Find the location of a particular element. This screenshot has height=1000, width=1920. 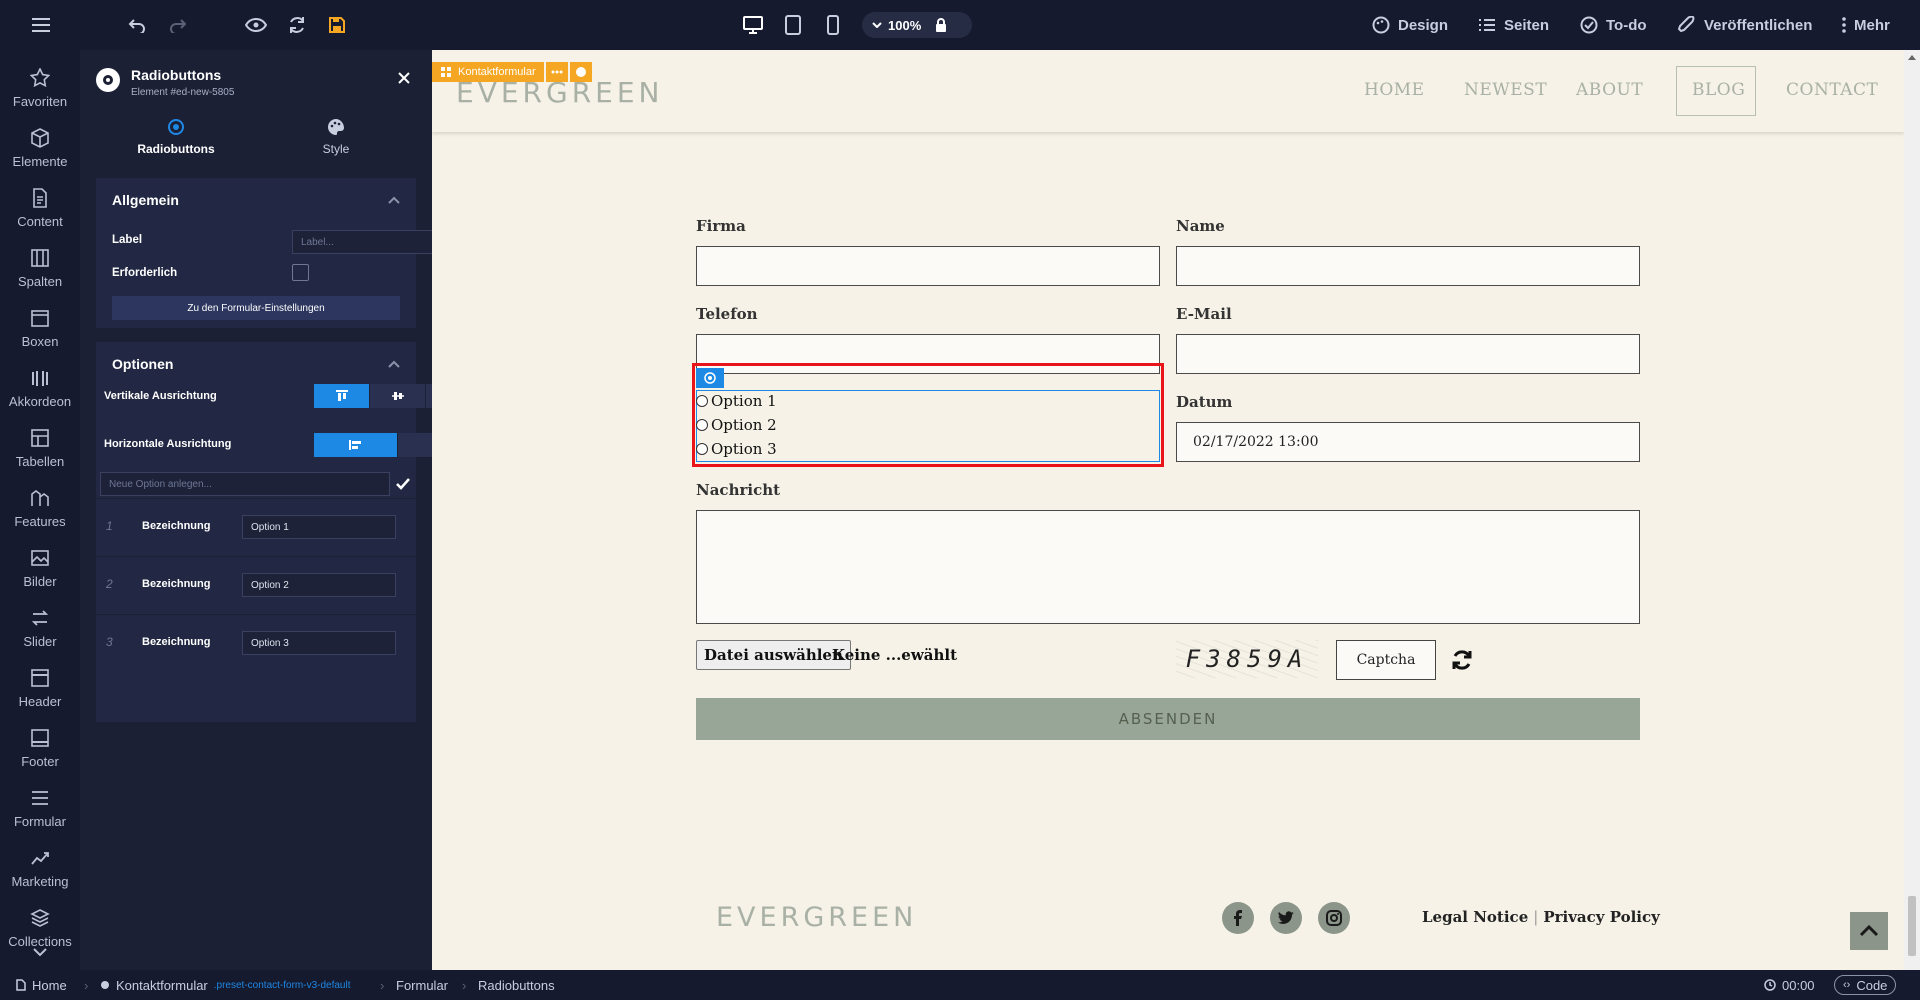

code-button: ‹› Code is located at coordinates (1865, 985).